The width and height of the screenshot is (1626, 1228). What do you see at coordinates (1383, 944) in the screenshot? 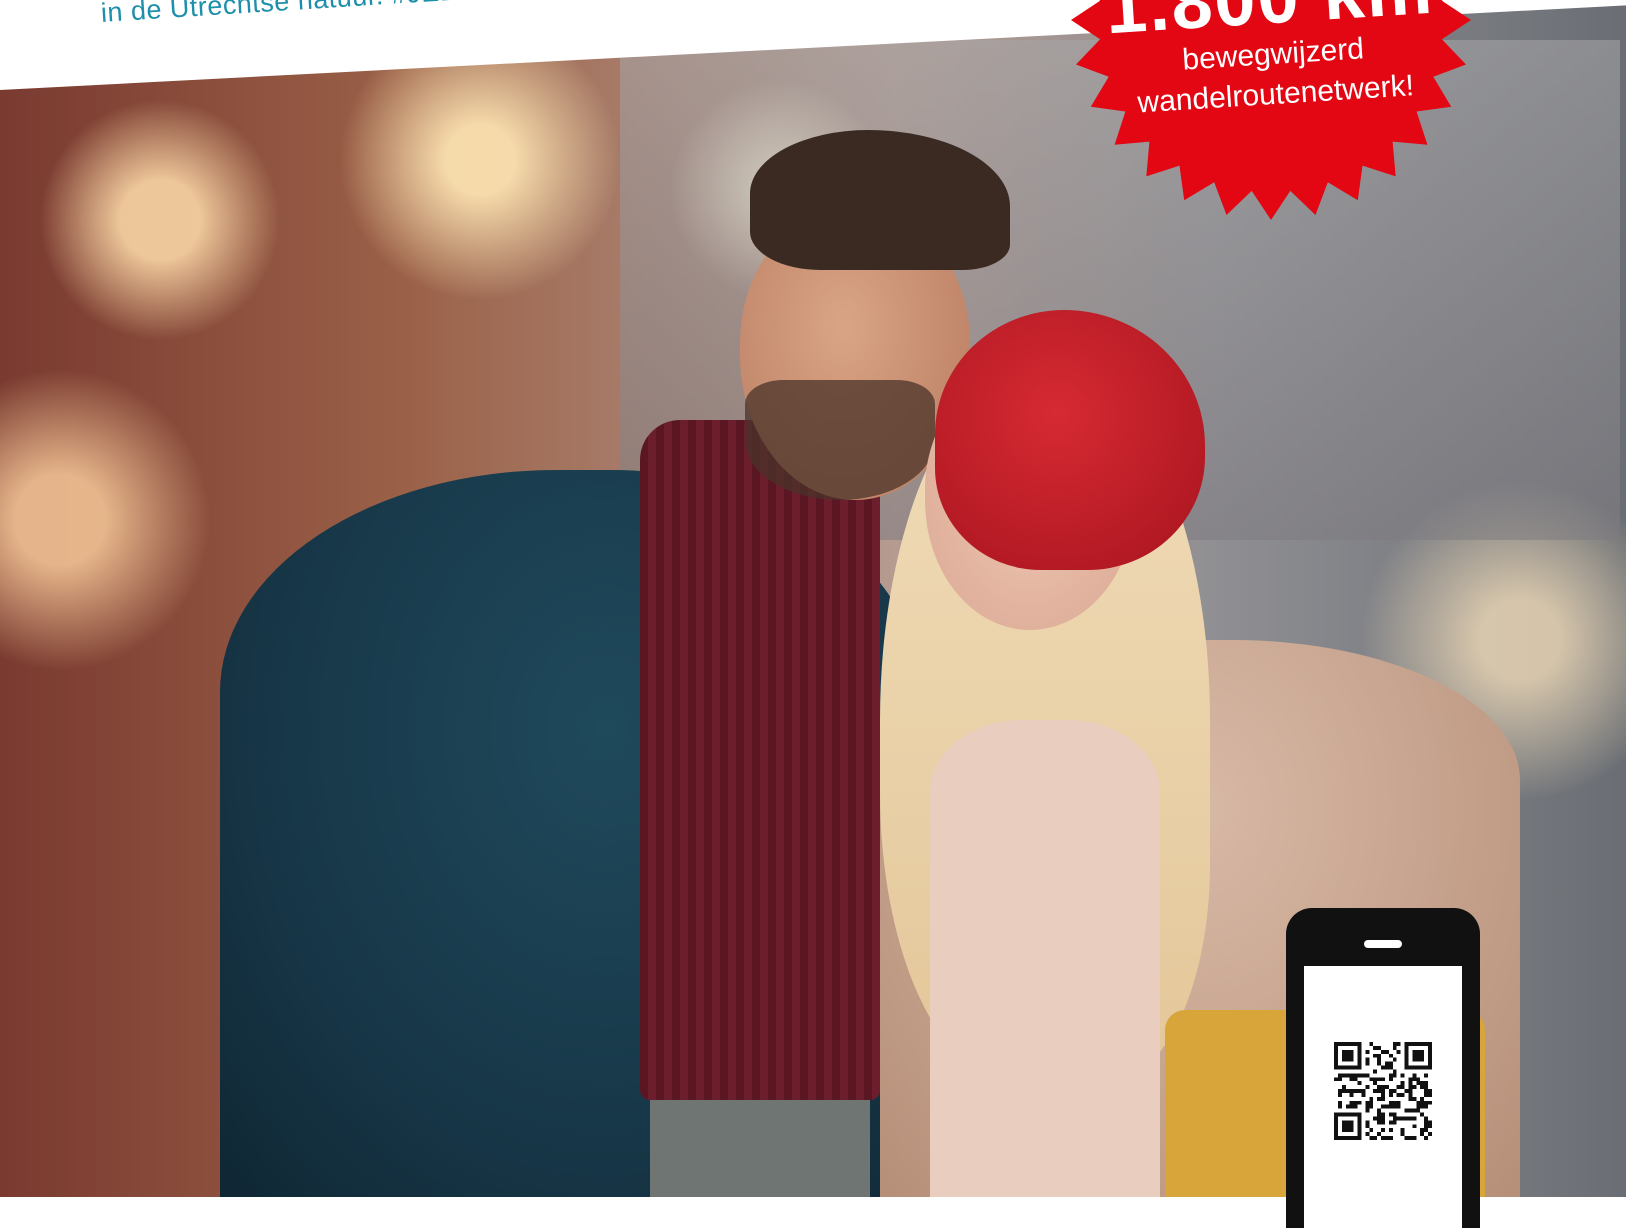
I see `phone-speaker` at bounding box center [1383, 944].